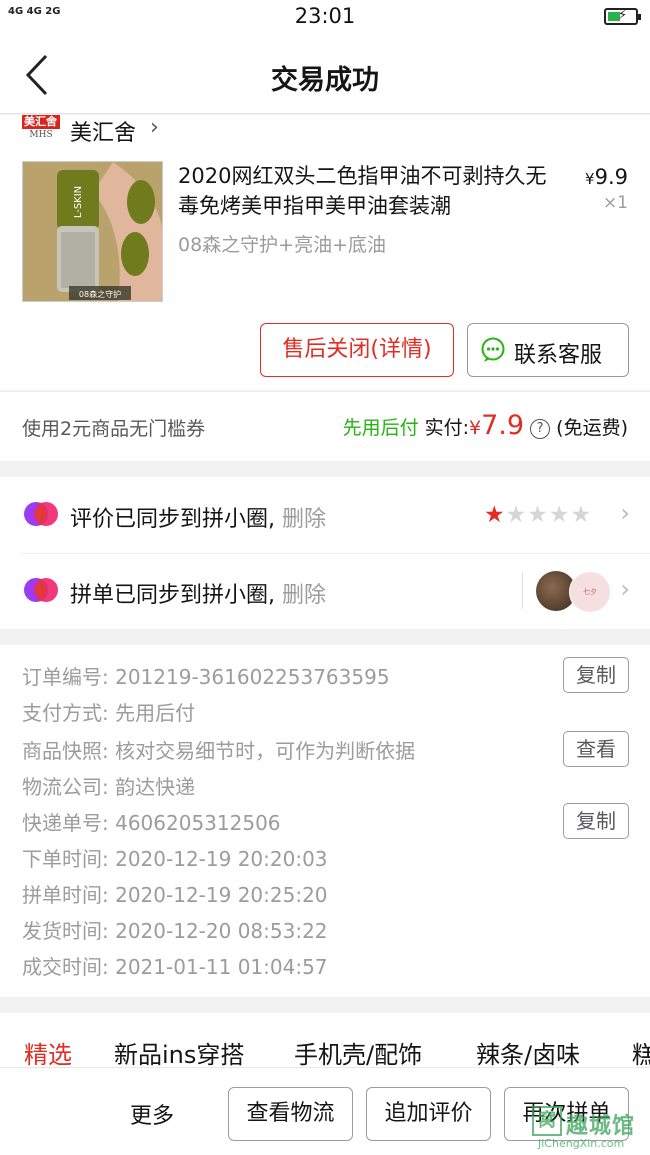 The height and width of the screenshot is (1155, 650). I want to click on tracking-number-value: 4606205312506, so click(198, 823).